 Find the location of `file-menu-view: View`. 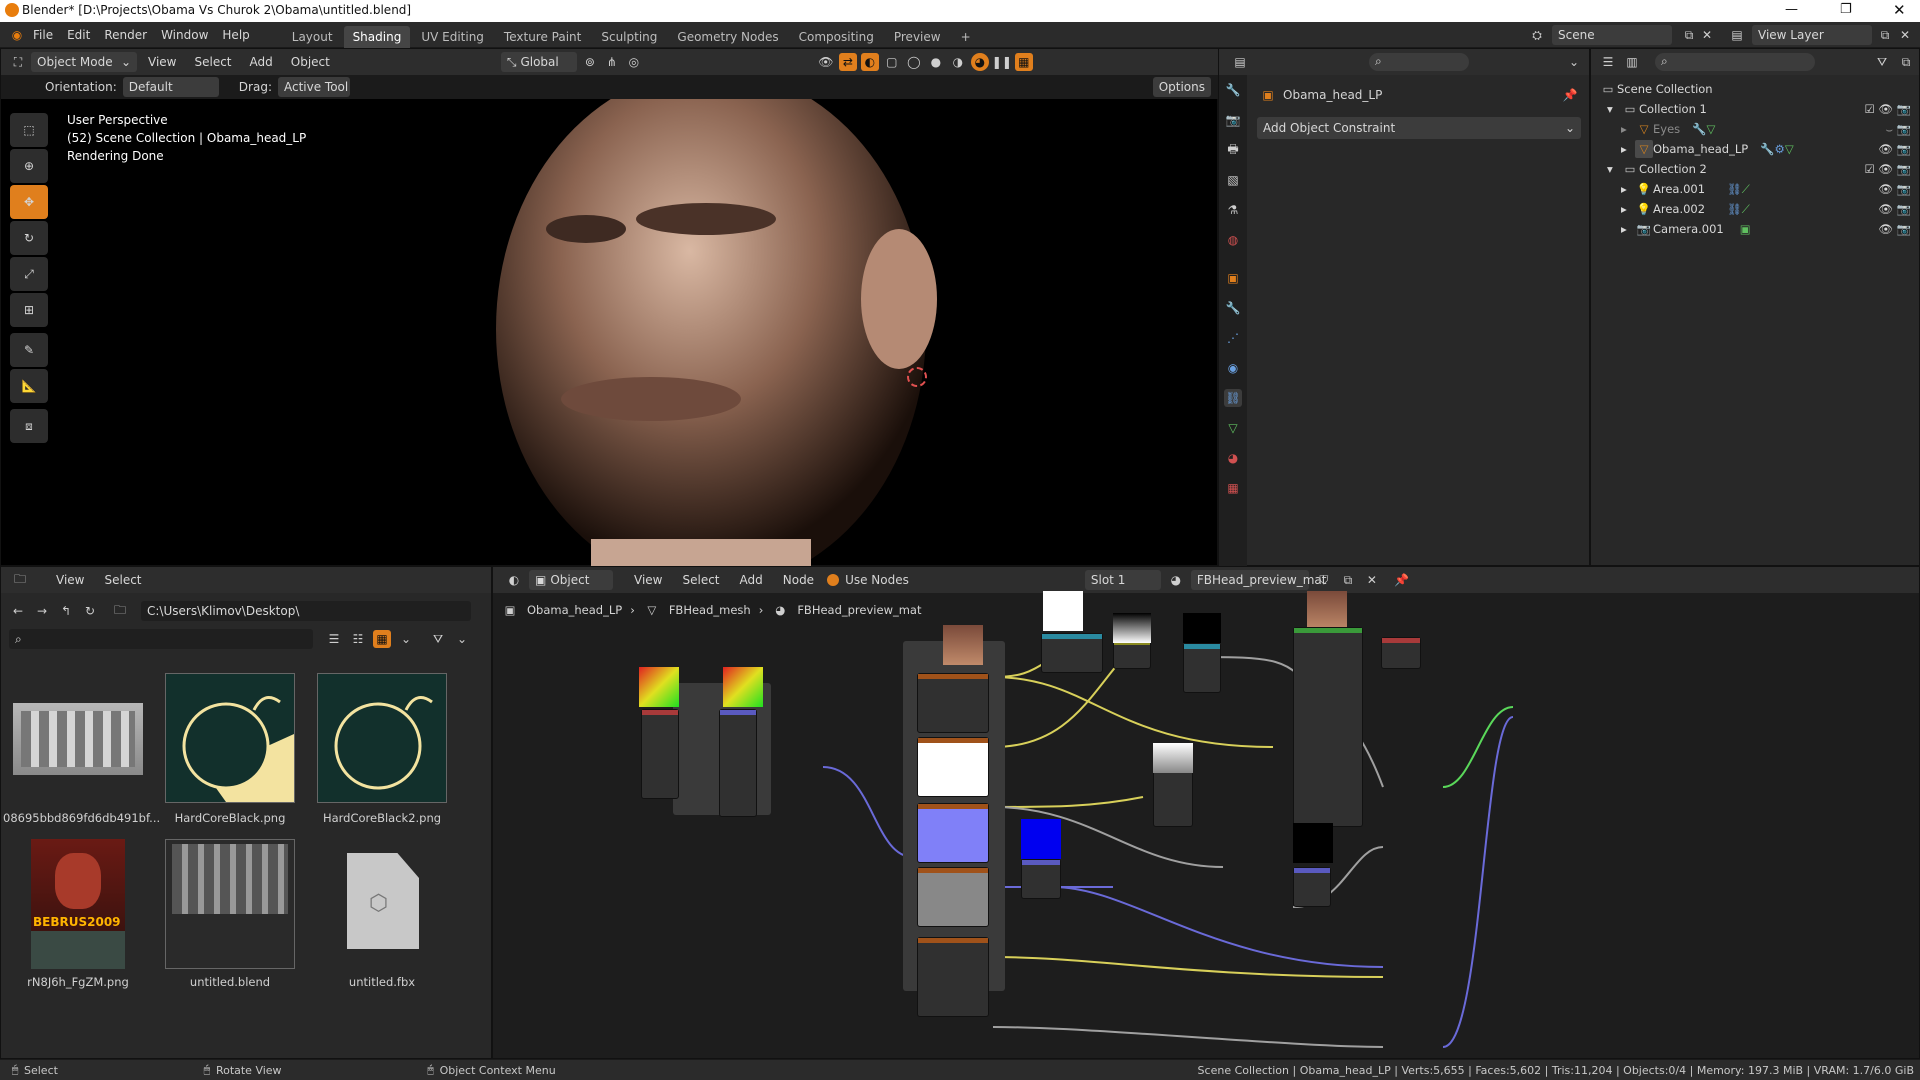

file-menu-view: View is located at coordinates (70, 580).